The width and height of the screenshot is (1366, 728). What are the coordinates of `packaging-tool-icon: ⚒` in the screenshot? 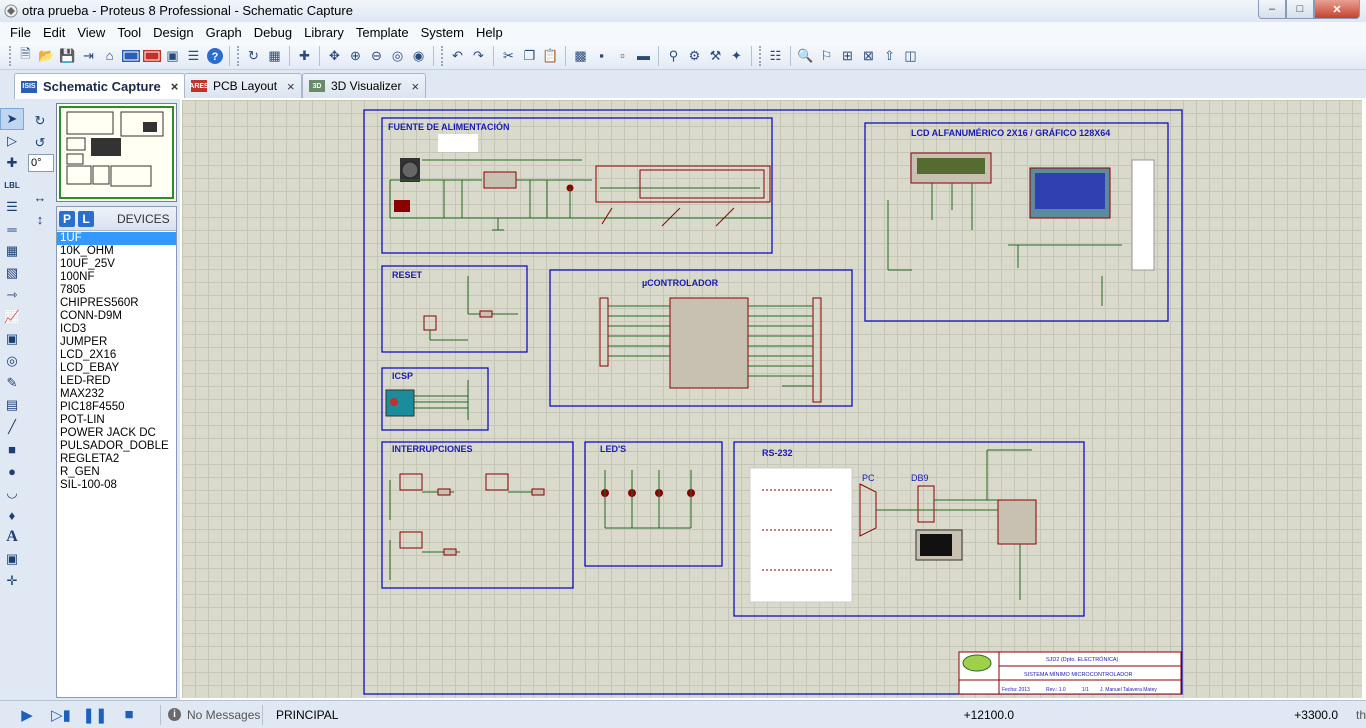 It's located at (715, 55).